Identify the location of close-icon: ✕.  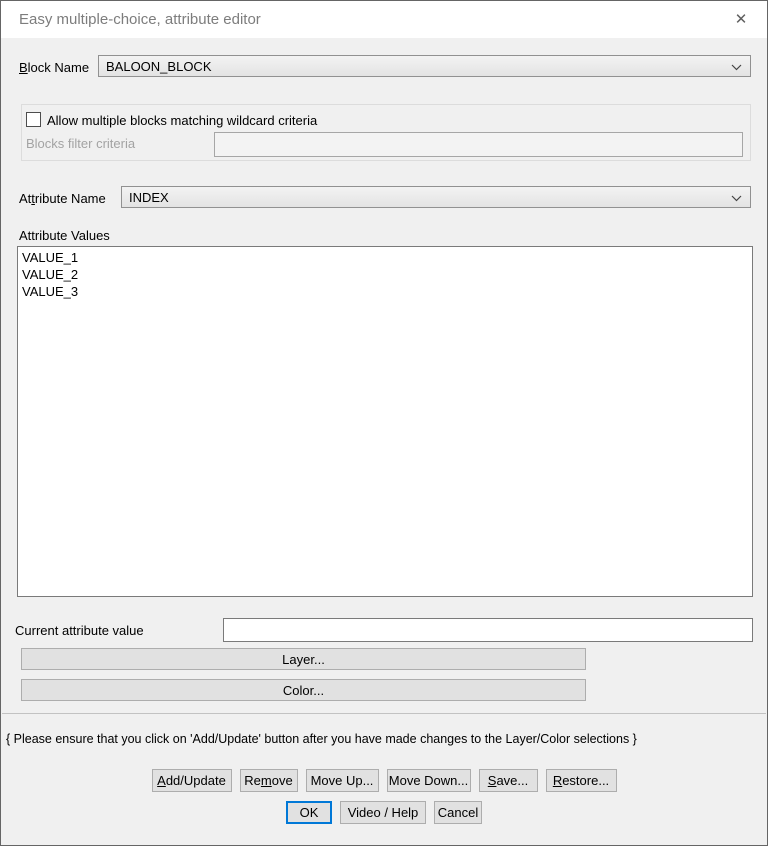
(741, 19).